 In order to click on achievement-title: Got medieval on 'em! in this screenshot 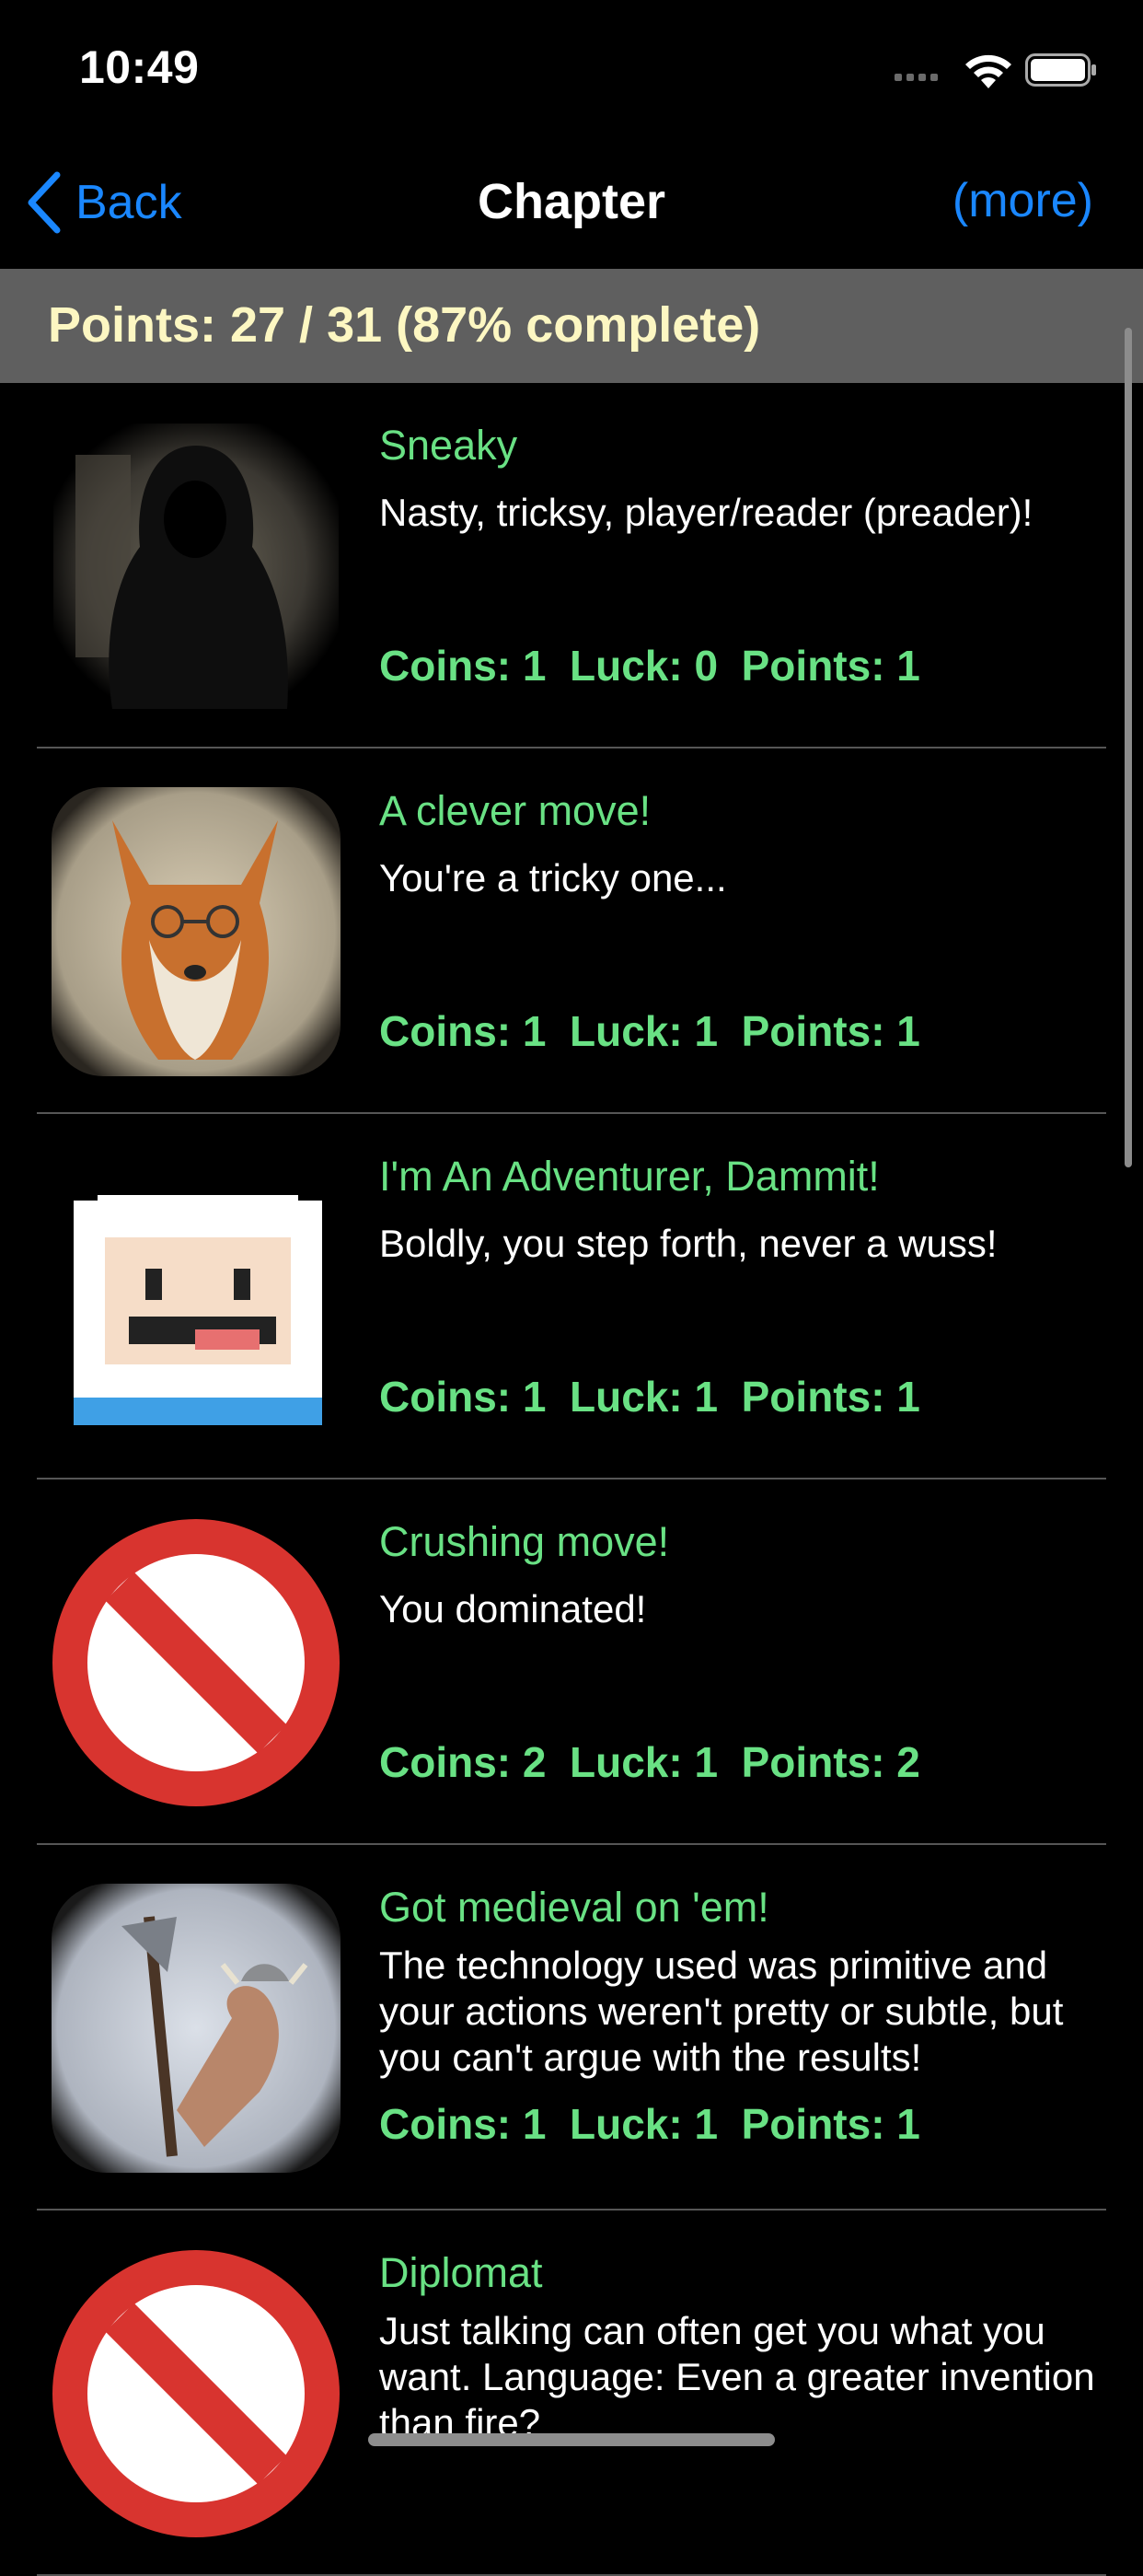, I will do `click(574, 1907)`.